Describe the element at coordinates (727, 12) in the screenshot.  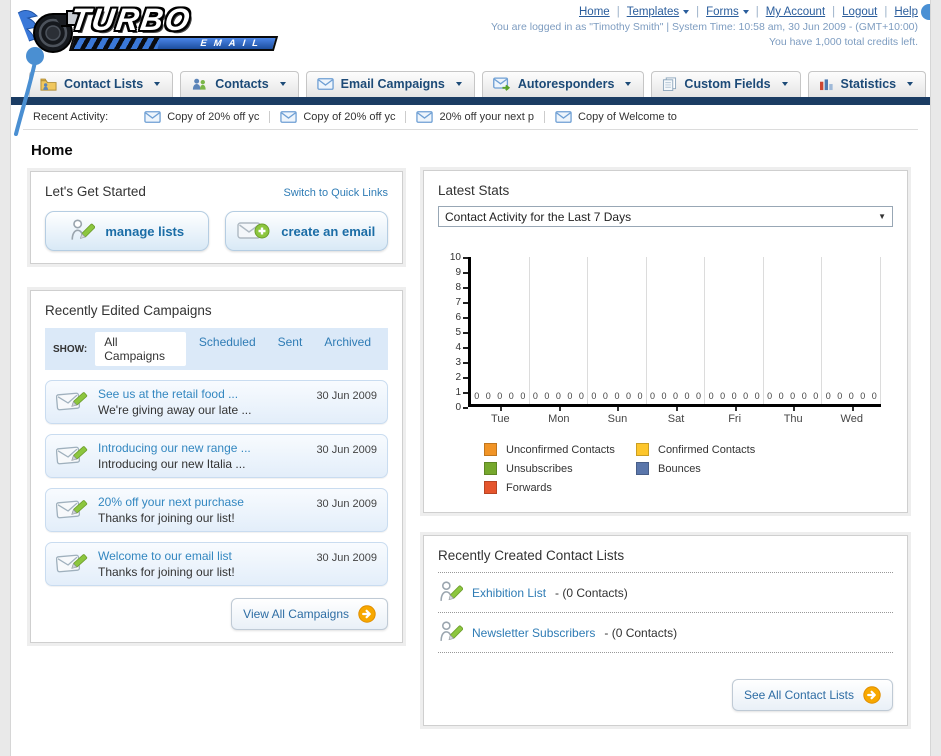
I see `header-link-forms: Forms` at that location.